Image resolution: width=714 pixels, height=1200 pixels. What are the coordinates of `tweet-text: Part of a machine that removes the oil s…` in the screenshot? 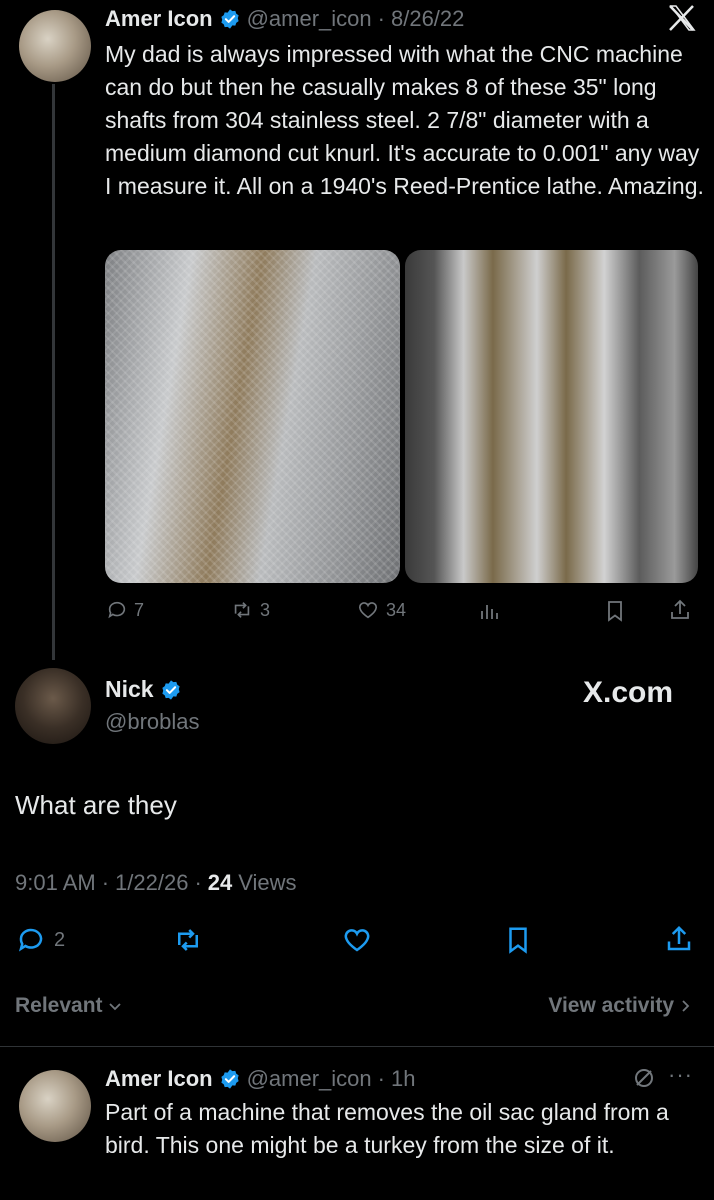 It's located at (387, 1128).